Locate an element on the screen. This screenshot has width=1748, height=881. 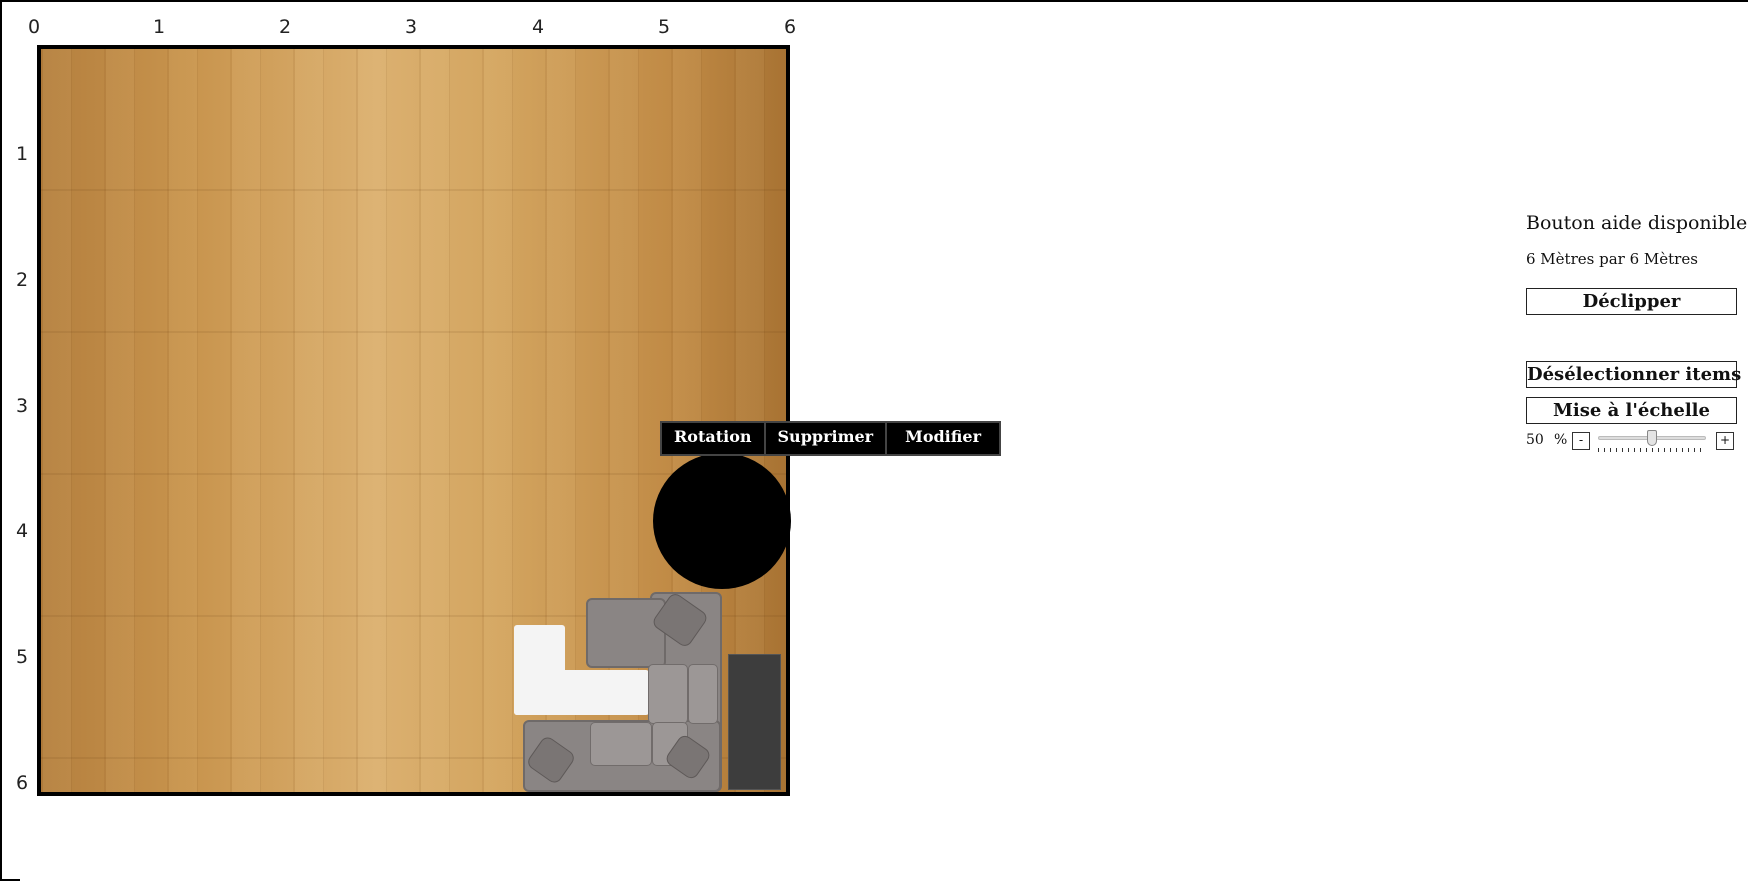
unclip-button: Déclipper is located at coordinates (1631, 301).